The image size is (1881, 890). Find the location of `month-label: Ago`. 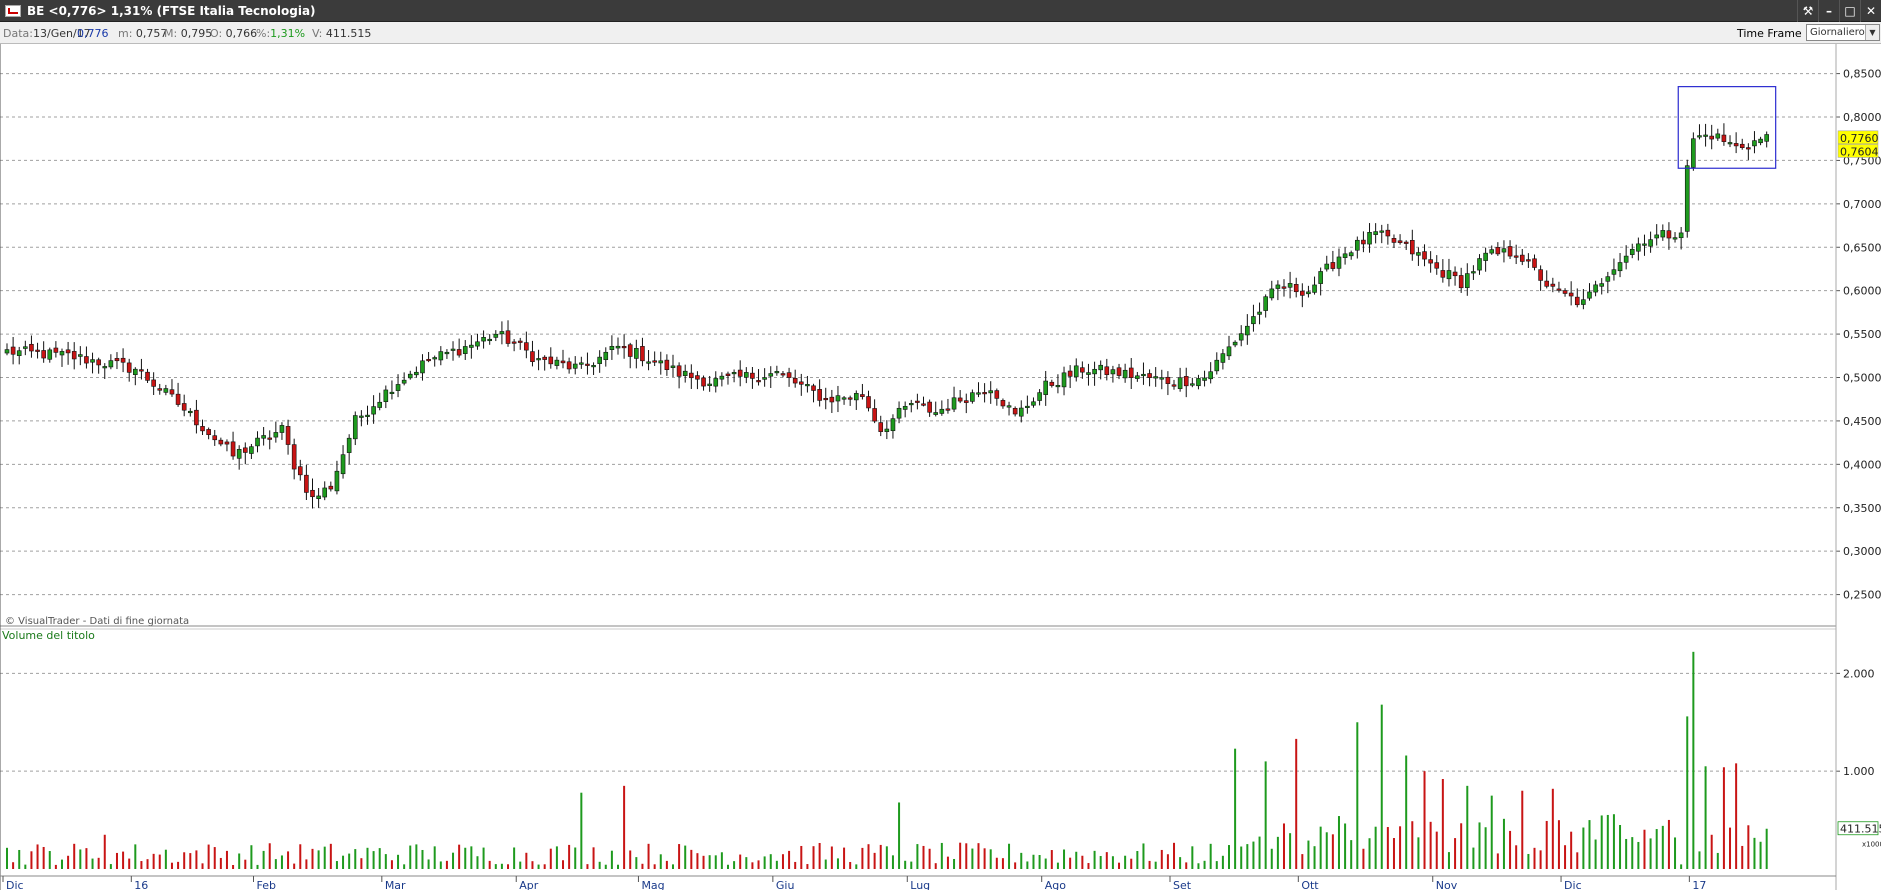

month-label: Ago is located at coordinates (1056, 884).